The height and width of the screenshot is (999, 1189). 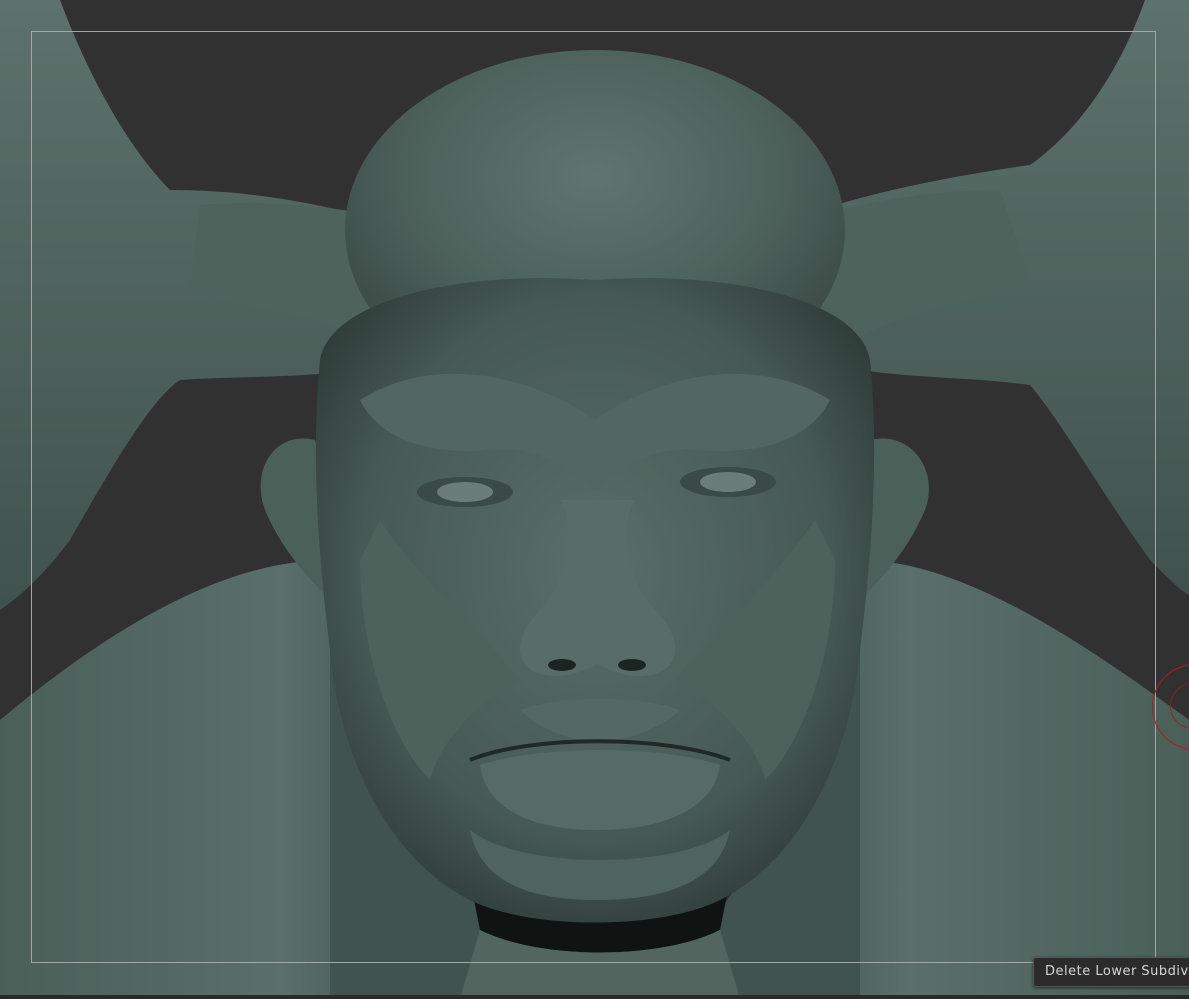 I want to click on tooltip-delete-lower-subdiv: Delete Lower Subdiv, so click(x=1111, y=972).